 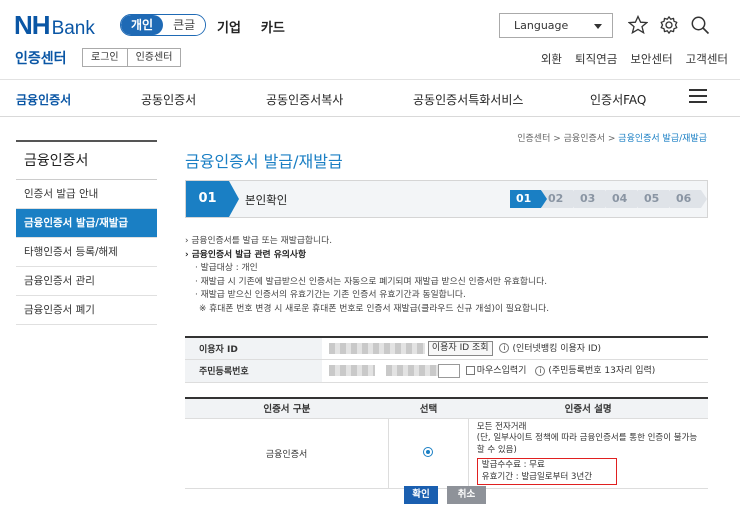 I want to click on search-icon, so click(x=700, y=25).